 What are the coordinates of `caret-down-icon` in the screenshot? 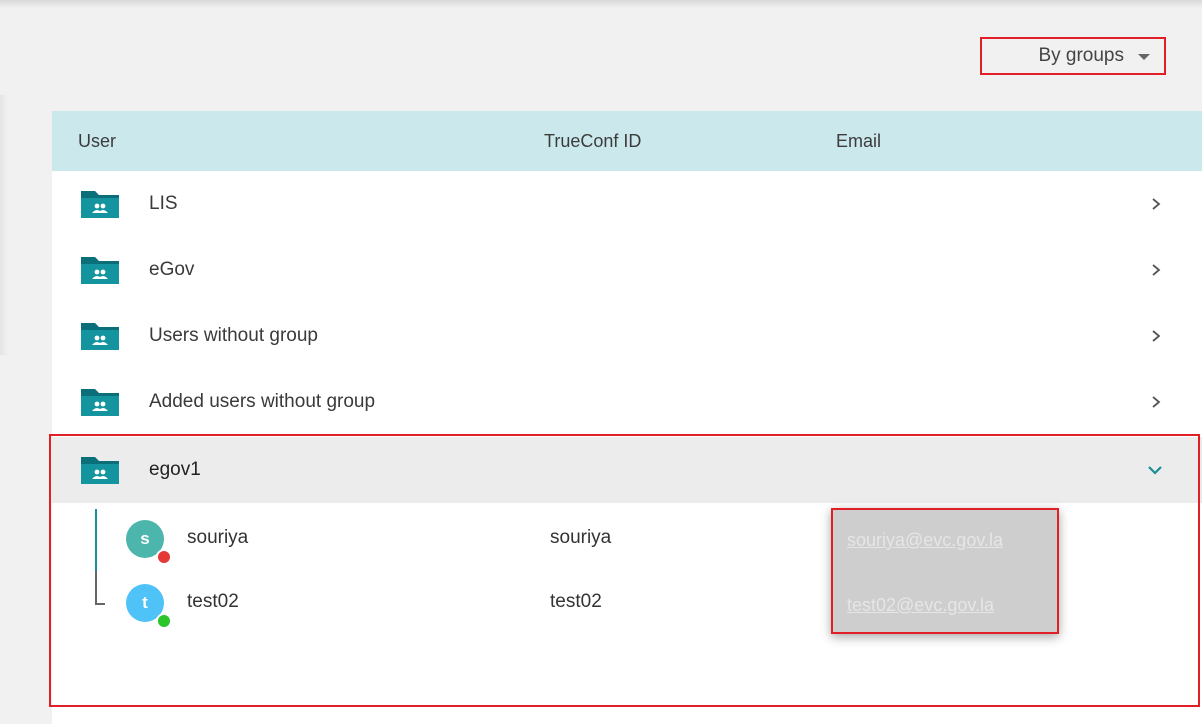 It's located at (1144, 57).